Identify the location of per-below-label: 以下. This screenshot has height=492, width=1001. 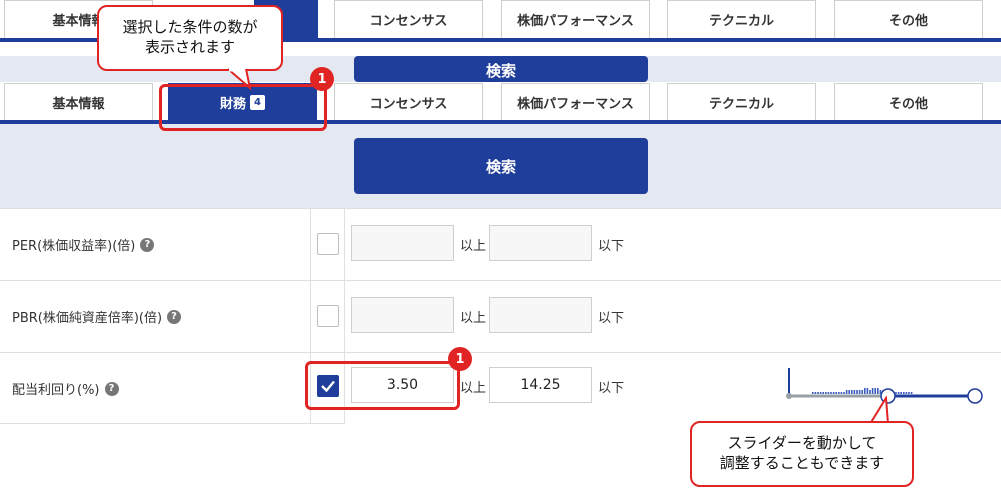
(611, 246).